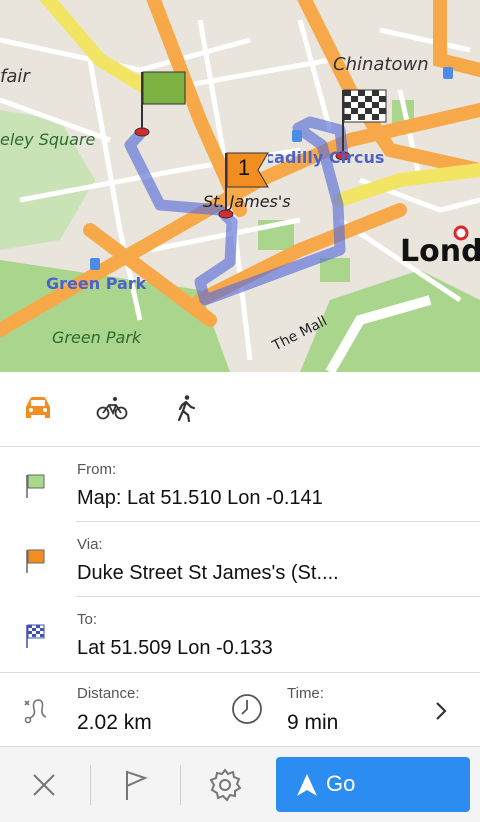  I want to click on navigation-arrow-icon, so click(307, 785).